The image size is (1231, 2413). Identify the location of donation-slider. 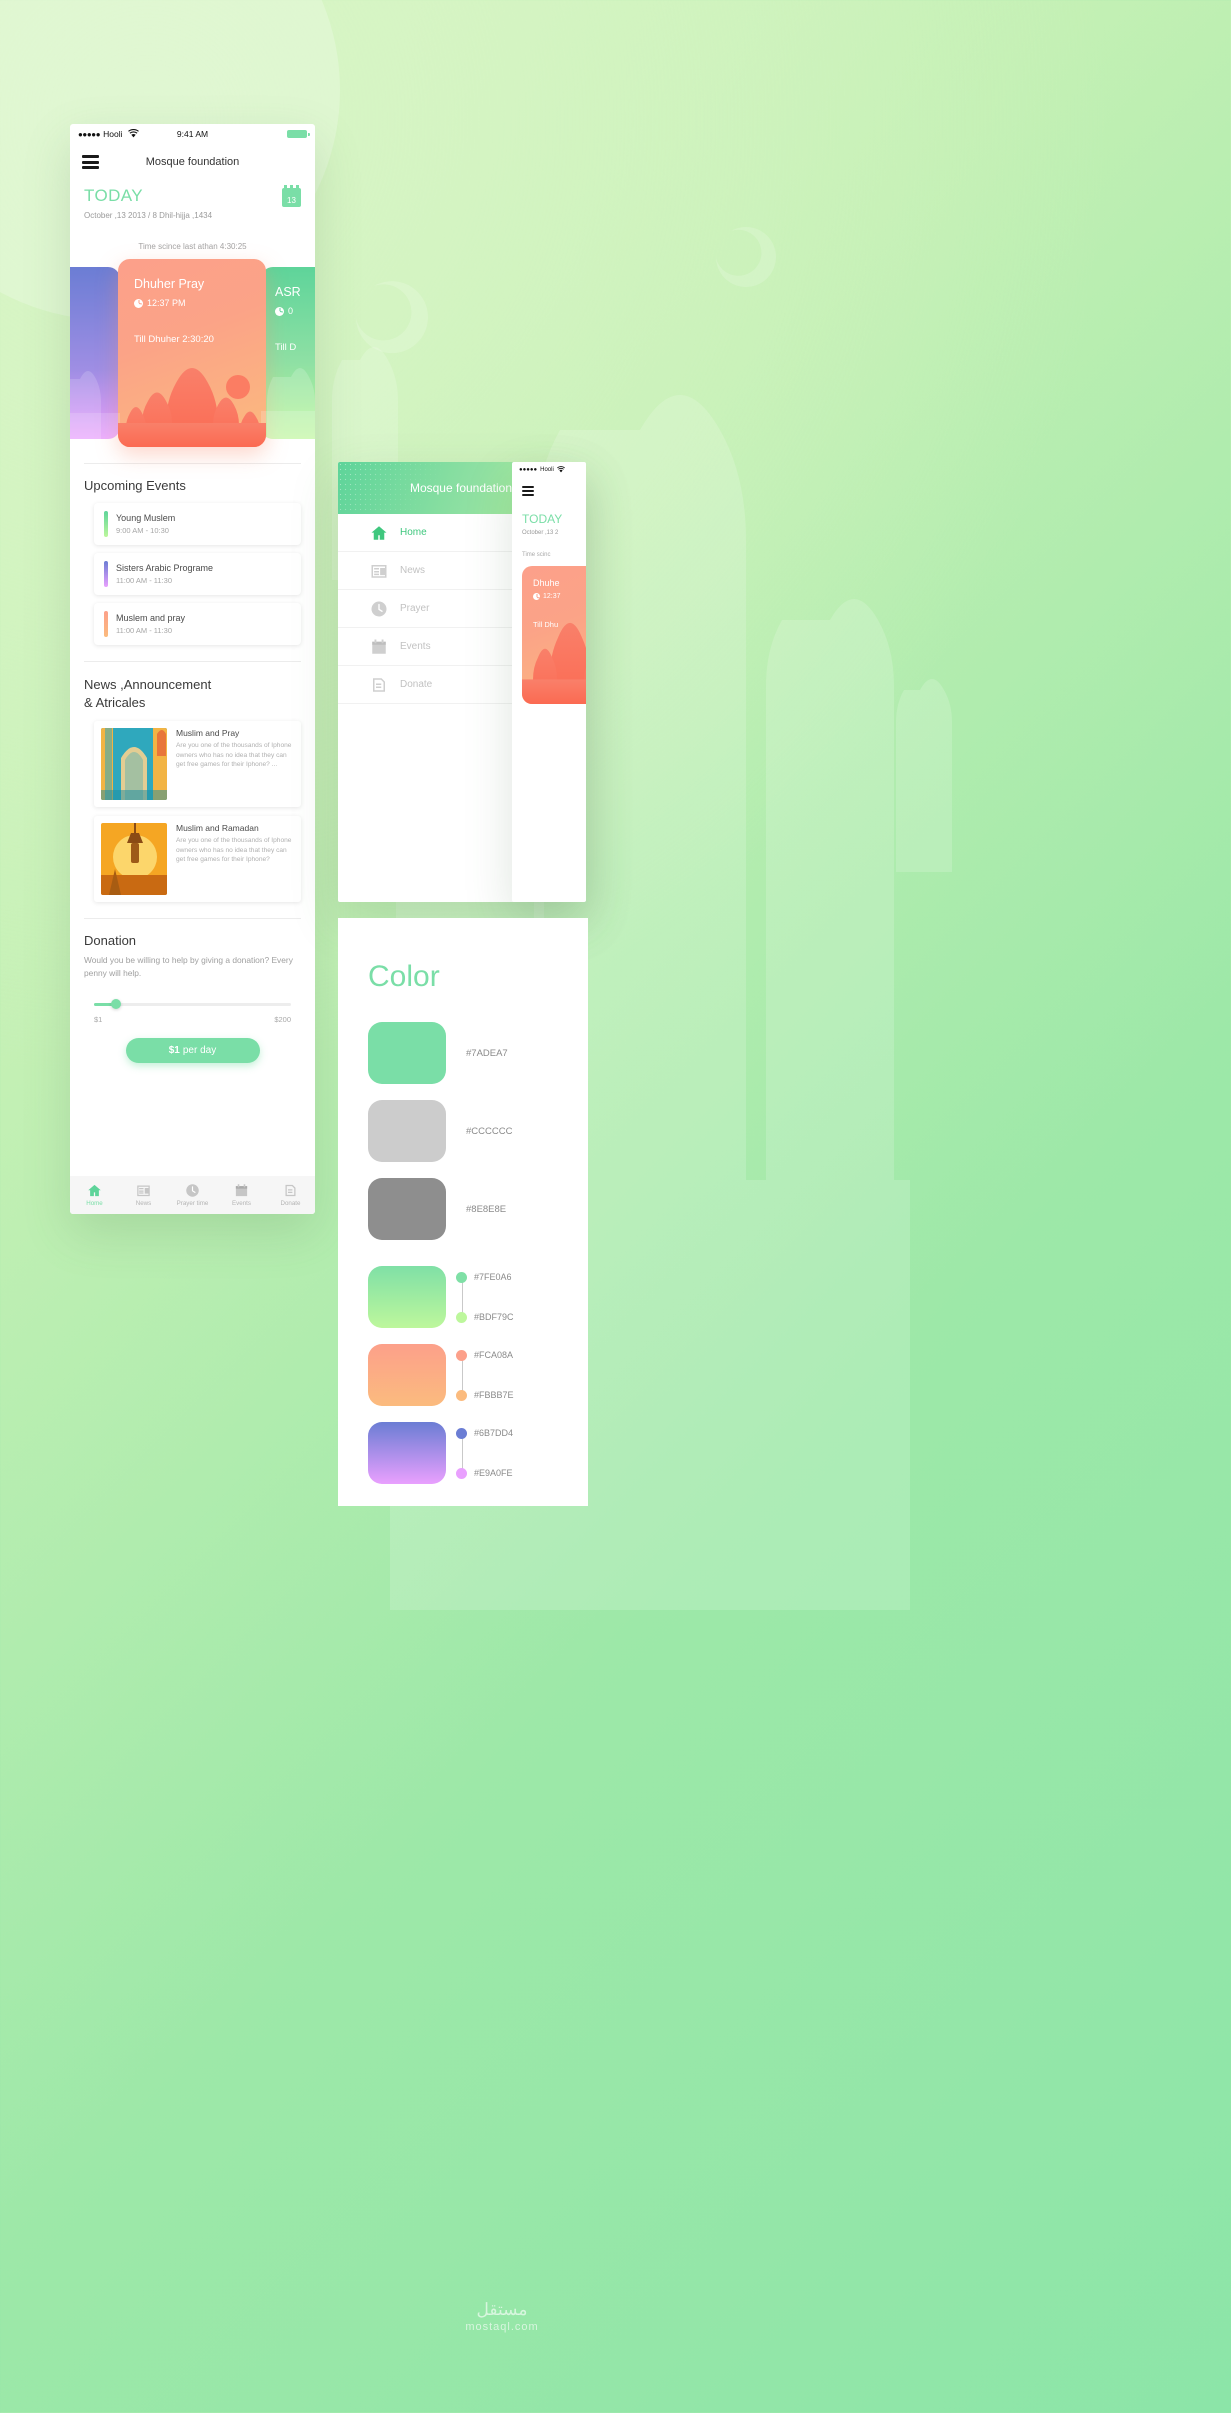
(192, 1004).